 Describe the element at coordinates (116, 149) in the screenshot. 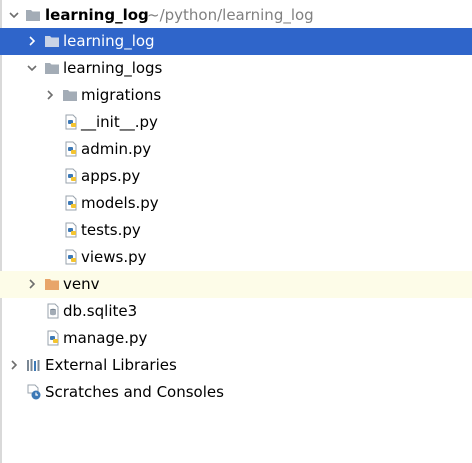

I see `tree-item-label: admin.py` at that location.